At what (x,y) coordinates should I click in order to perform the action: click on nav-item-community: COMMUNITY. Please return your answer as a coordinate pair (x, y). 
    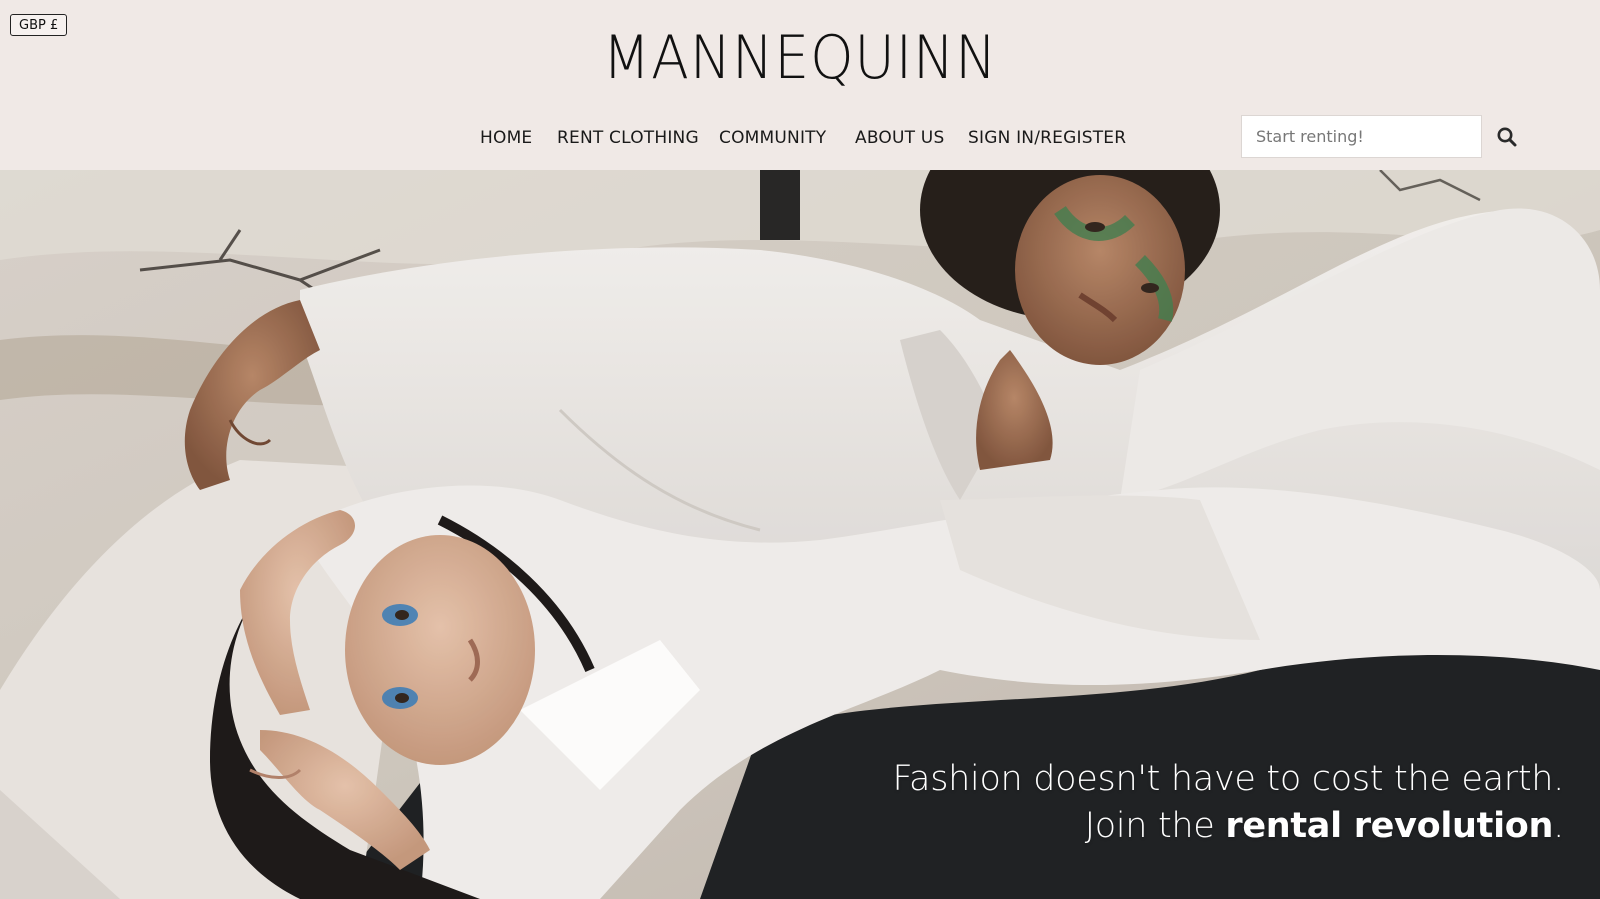
    Looking at the image, I should click on (772, 138).